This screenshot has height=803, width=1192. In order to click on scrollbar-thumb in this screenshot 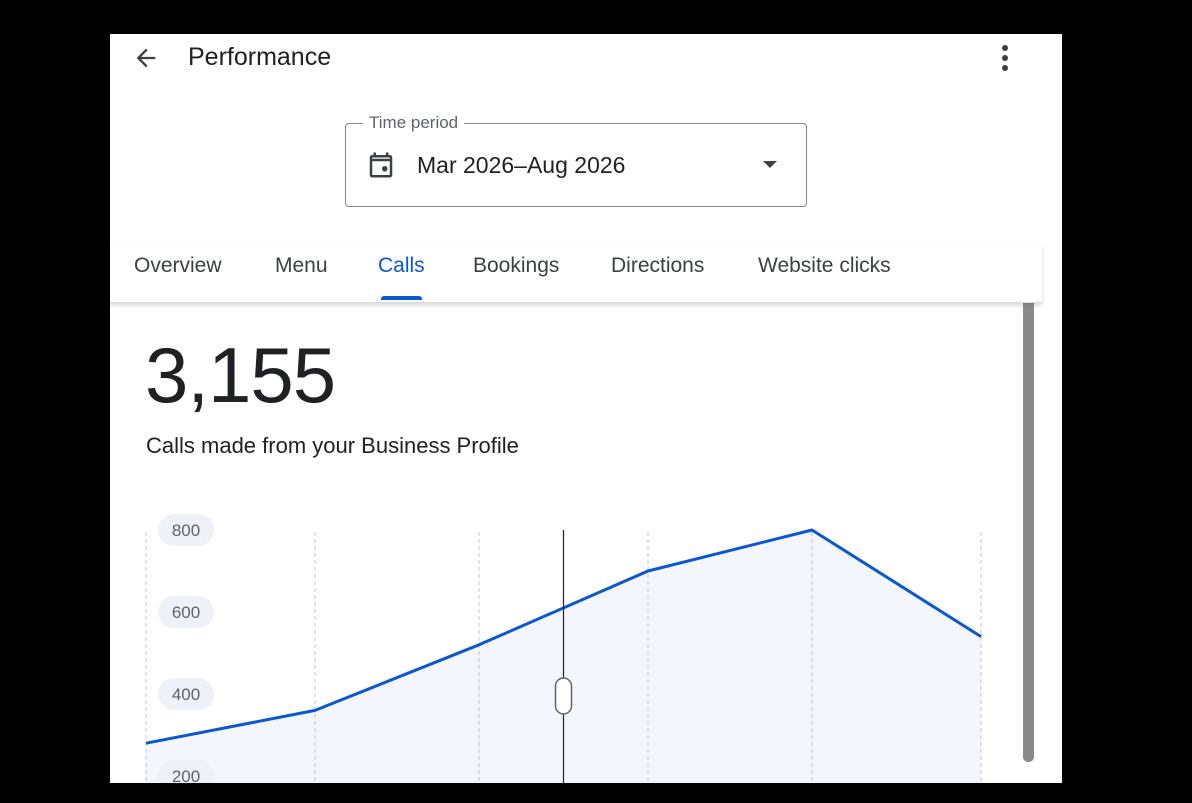, I will do `click(1028, 531)`.